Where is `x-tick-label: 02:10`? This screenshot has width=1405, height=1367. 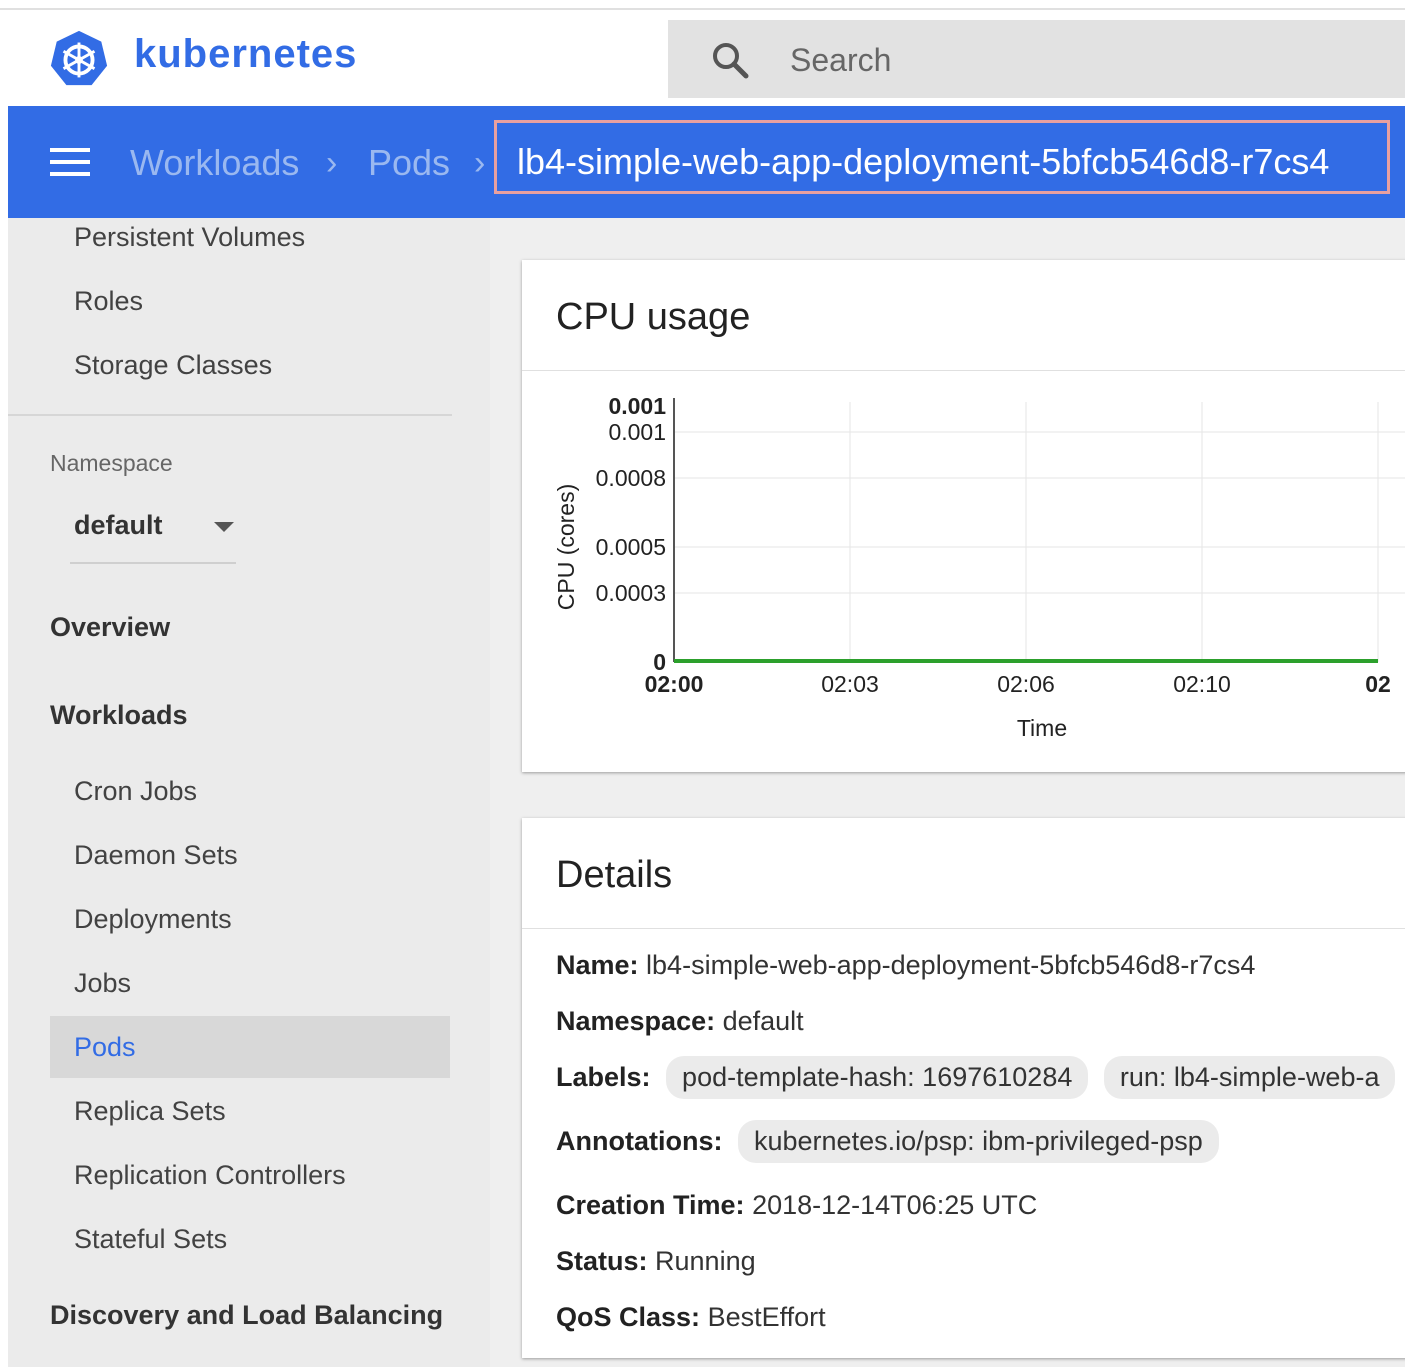 x-tick-label: 02:10 is located at coordinates (1202, 684).